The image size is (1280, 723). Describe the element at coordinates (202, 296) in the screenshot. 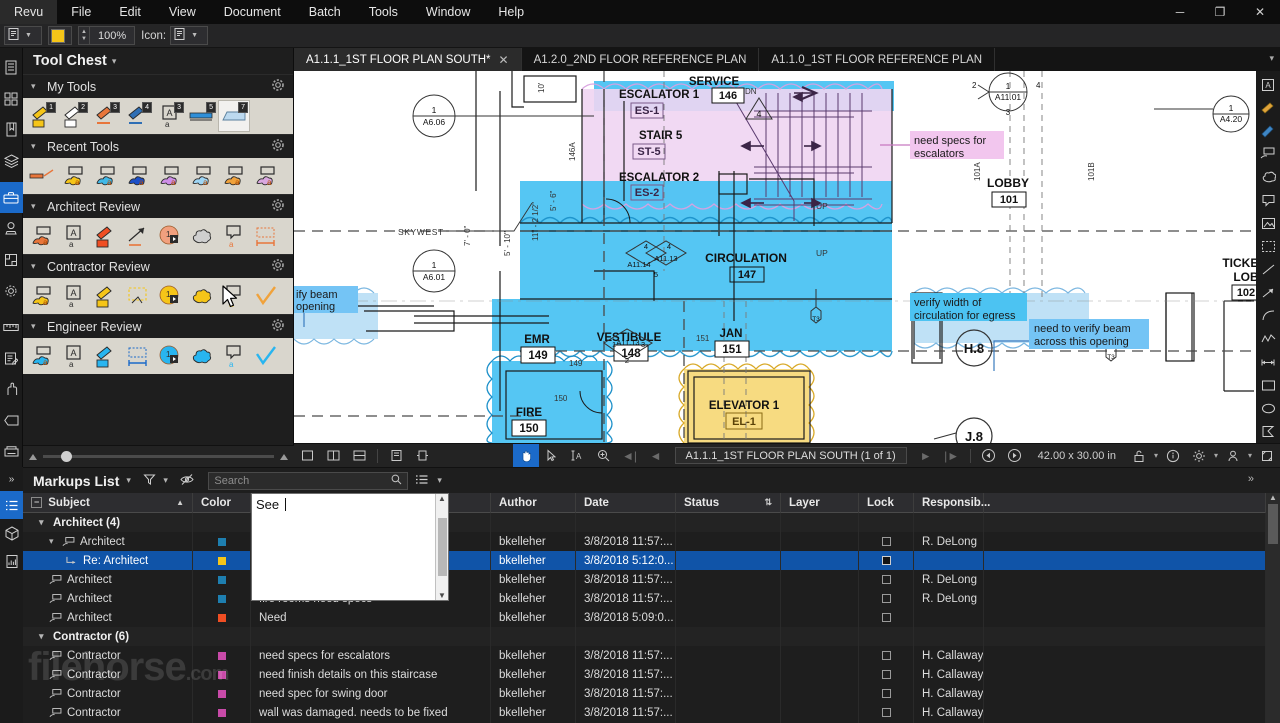

I see `cloud-tool` at that location.